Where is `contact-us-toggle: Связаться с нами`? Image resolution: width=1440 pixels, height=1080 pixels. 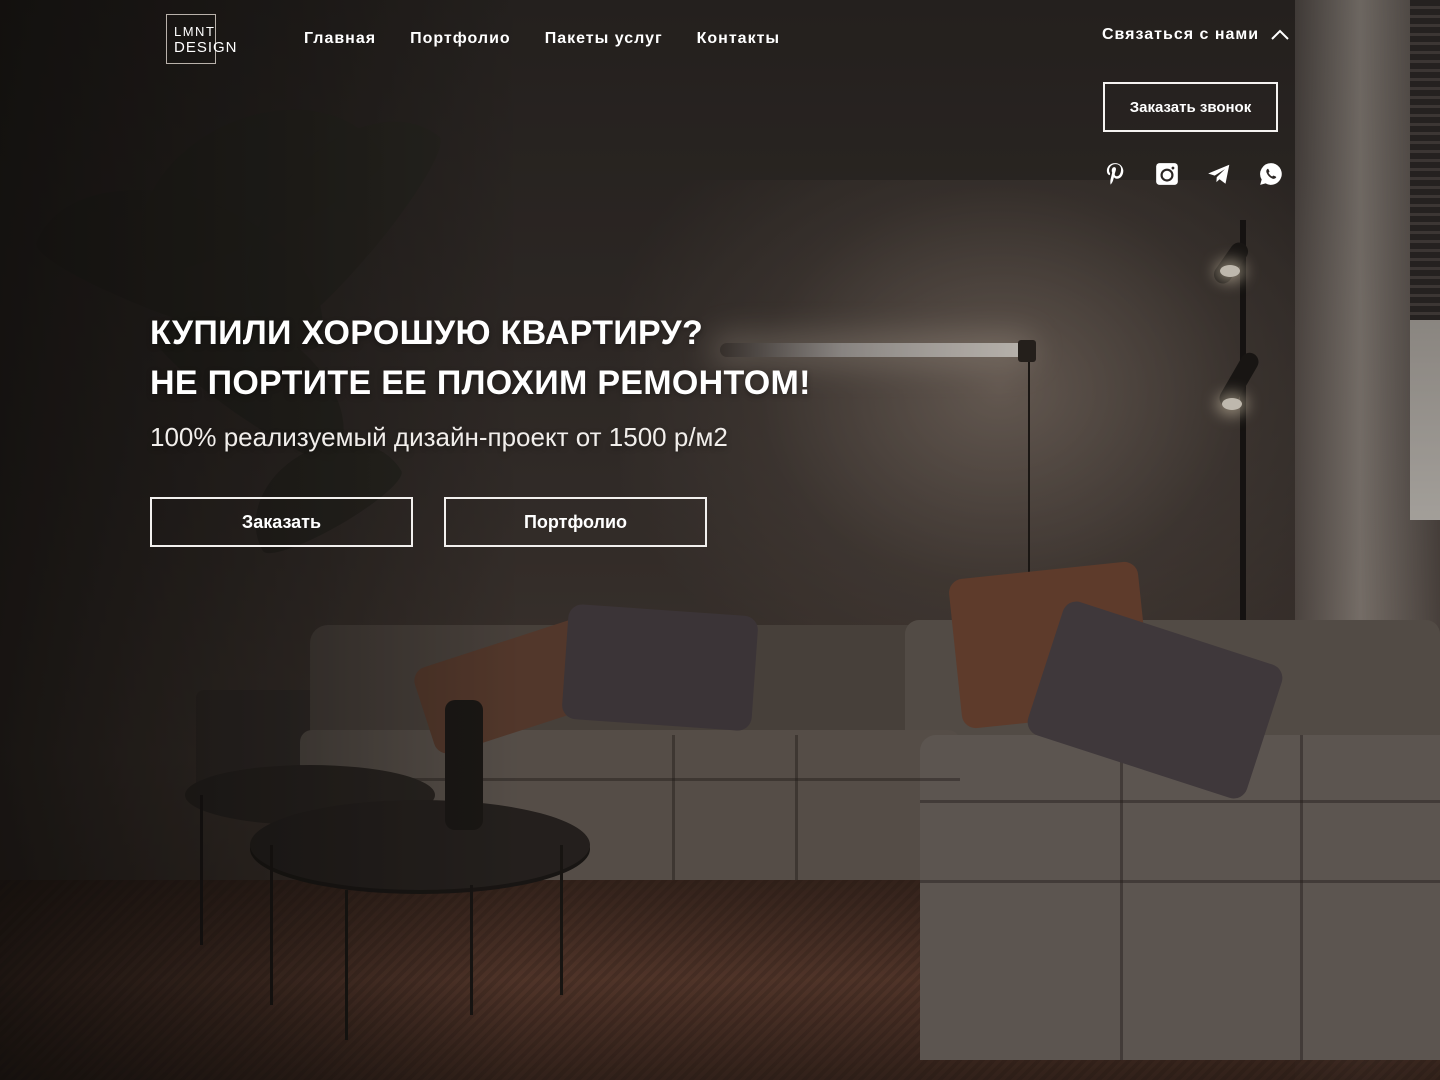
contact-us-toggle: Связаться с нами is located at coordinates (1195, 35).